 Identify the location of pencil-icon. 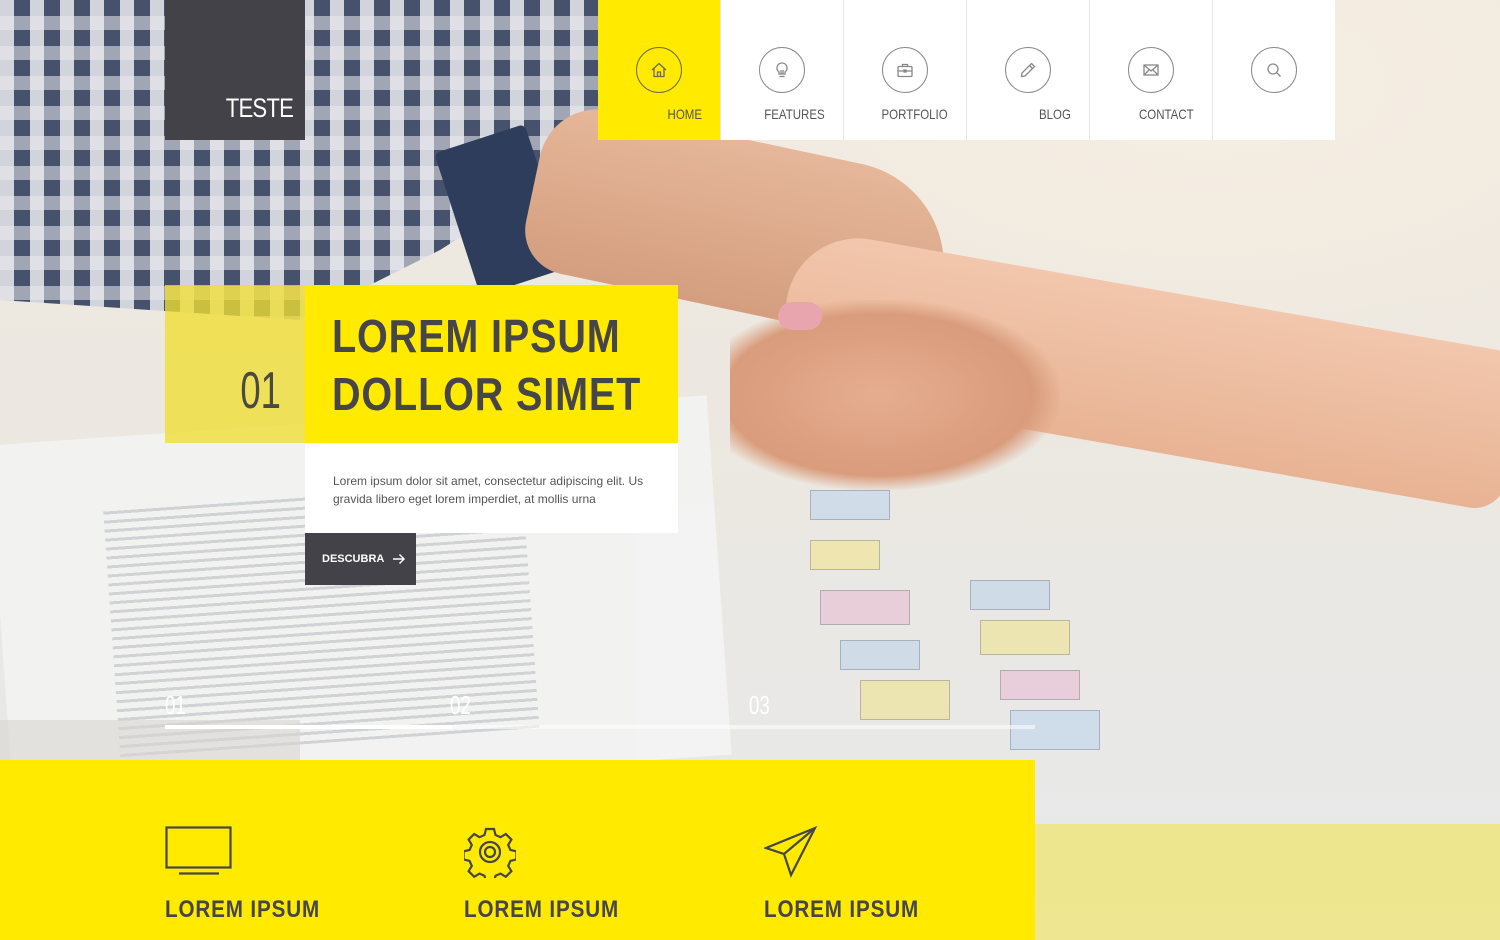
(1028, 70).